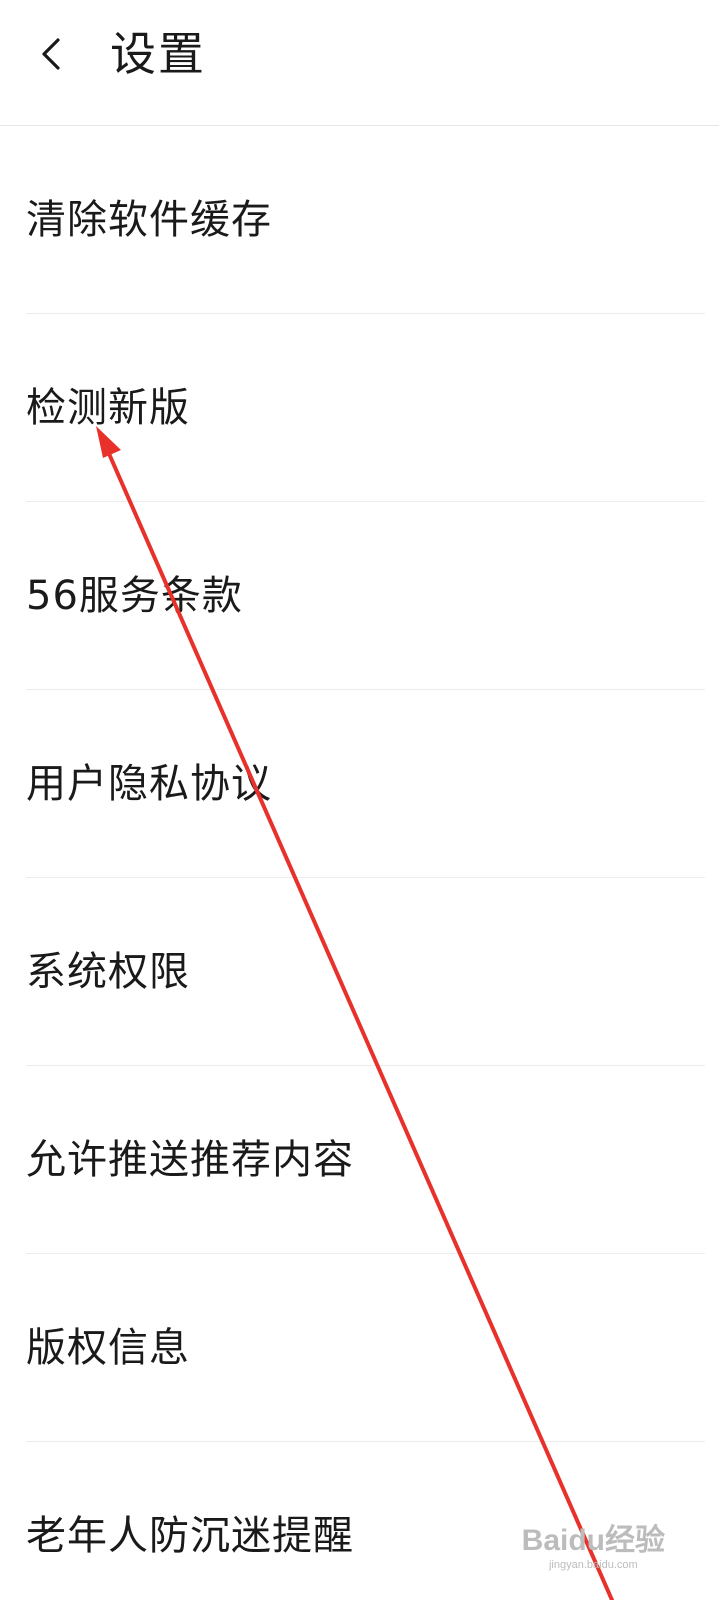  Describe the element at coordinates (108, 972) in the screenshot. I see `settings-item-label: 系统权限` at that location.